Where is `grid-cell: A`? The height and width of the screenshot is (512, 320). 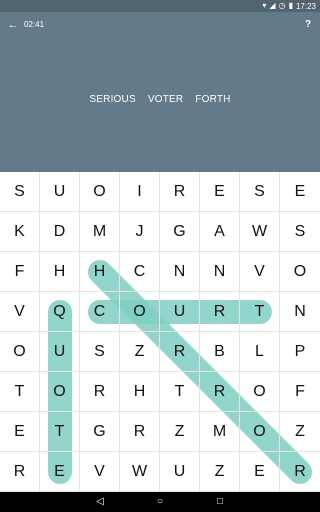 grid-cell: A is located at coordinates (220, 232).